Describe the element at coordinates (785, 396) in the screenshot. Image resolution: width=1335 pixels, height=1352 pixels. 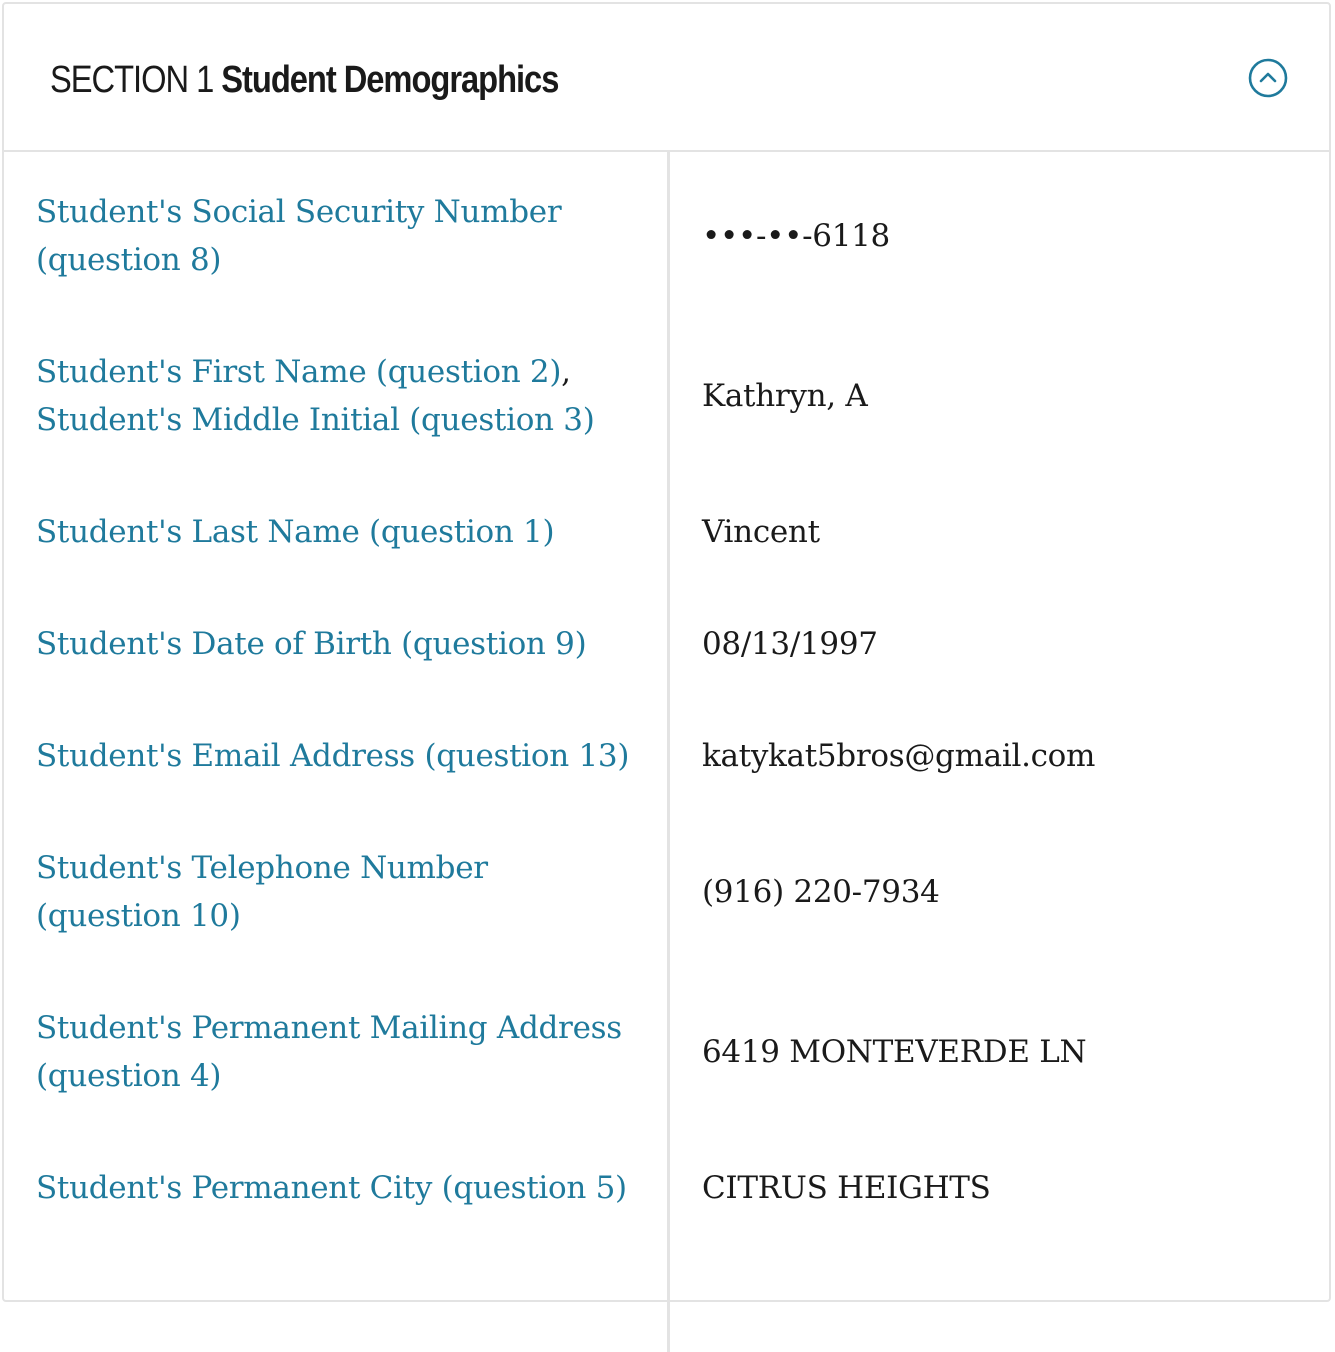
I see `field-value: Kathryn, A` at that location.